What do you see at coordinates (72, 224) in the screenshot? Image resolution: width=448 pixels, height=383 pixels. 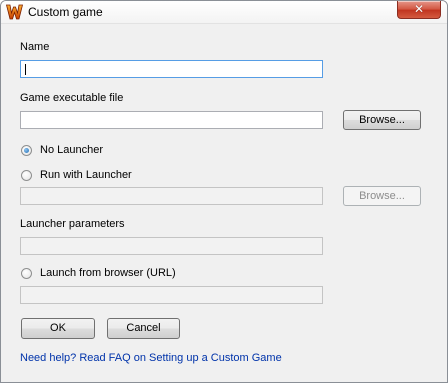 I see `launcher-params-label: Launcher parameters` at bounding box center [72, 224].